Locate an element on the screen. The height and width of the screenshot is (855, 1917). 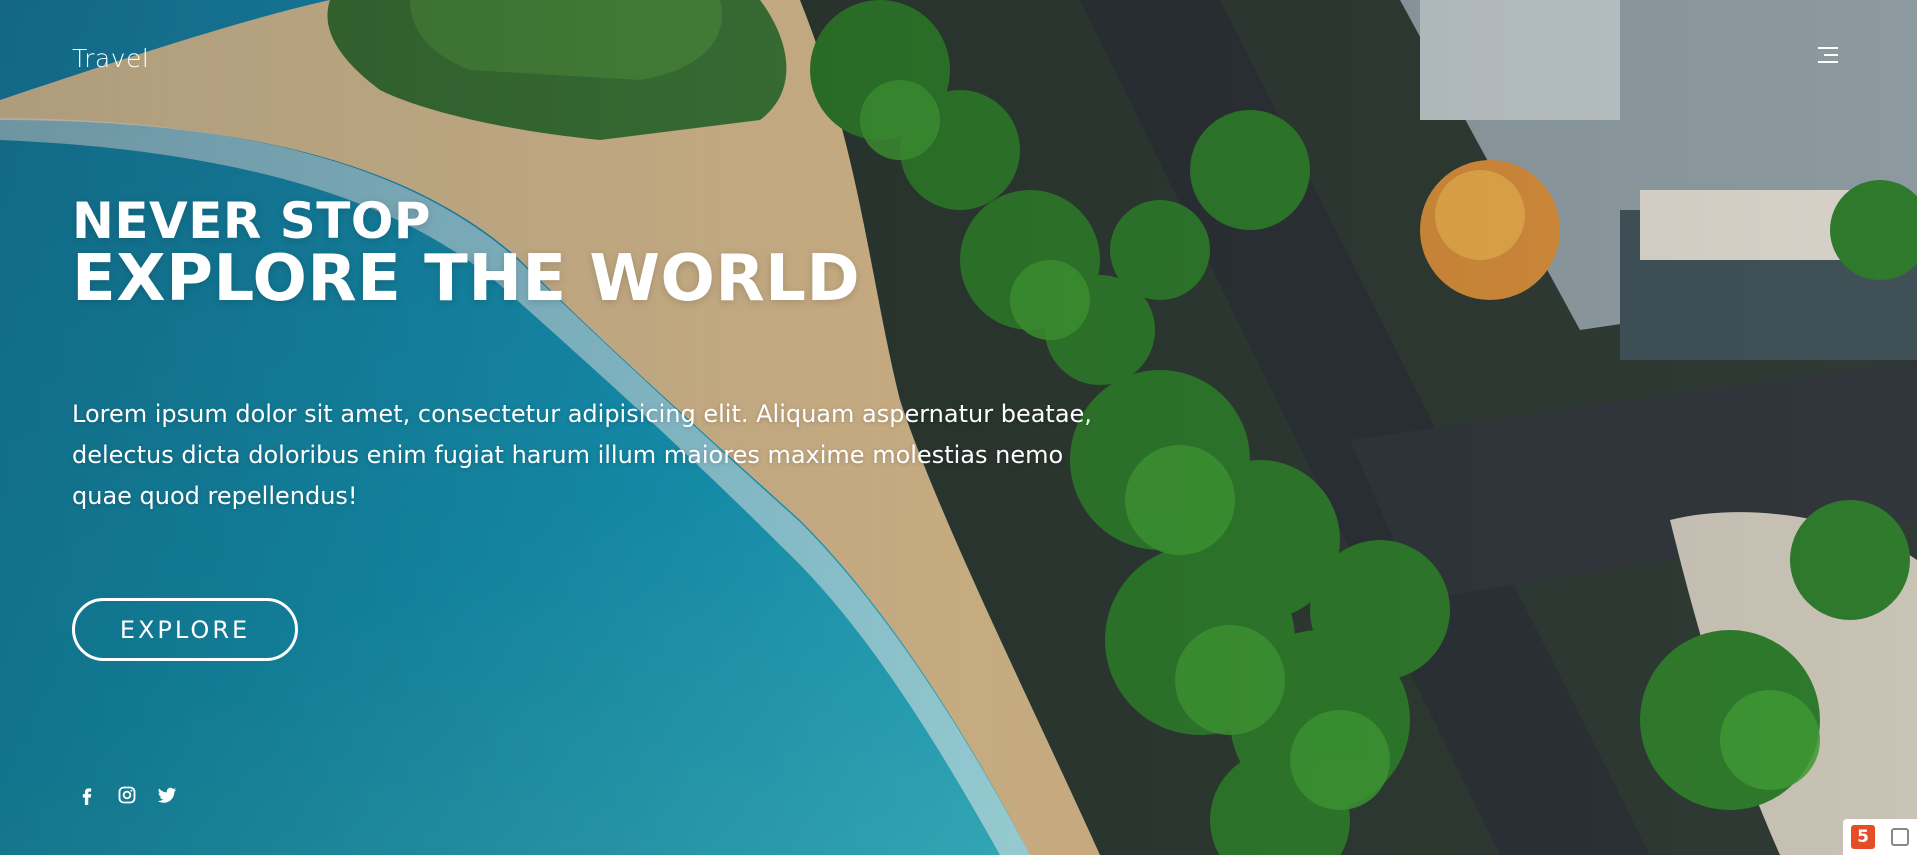
social-links is located at coordinates (127, 795).